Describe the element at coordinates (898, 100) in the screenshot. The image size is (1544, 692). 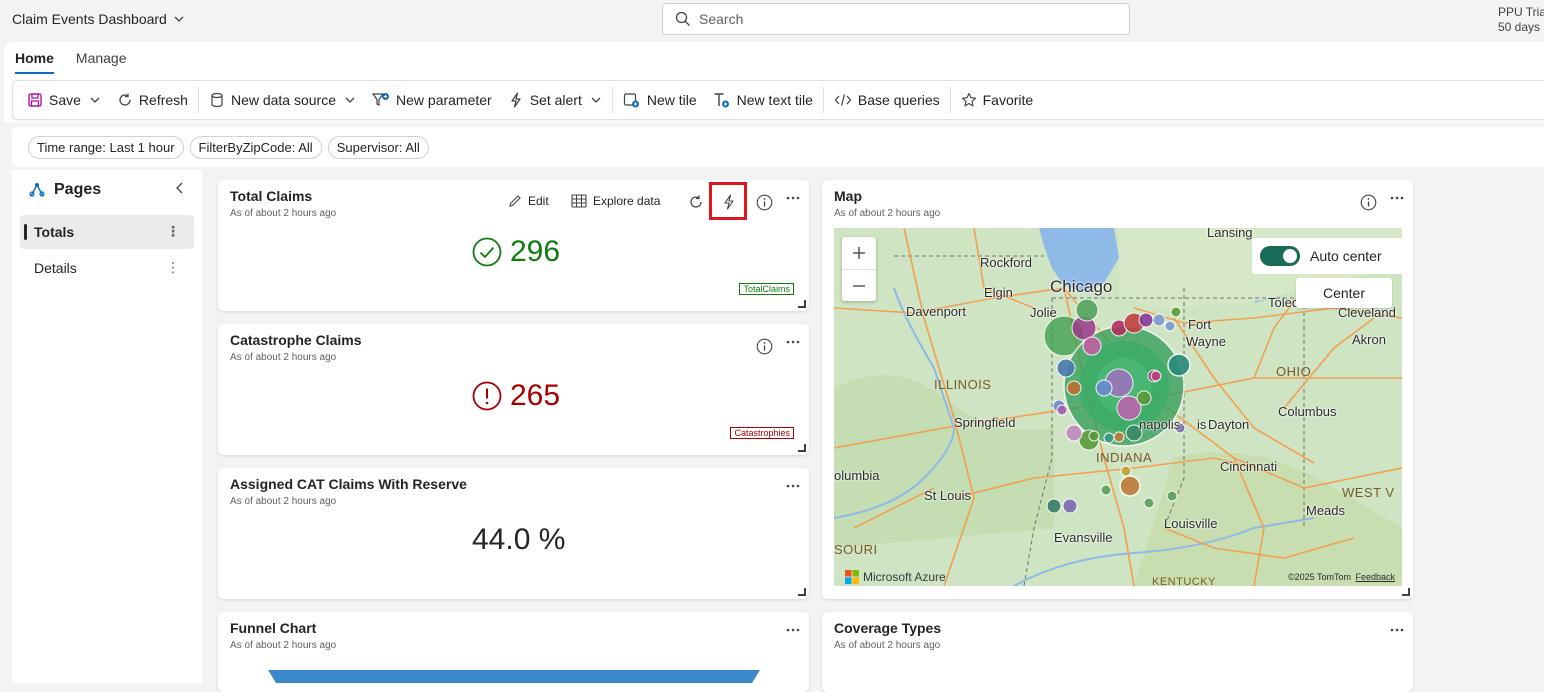
I see `base-queries-label: Base queries` at that location.